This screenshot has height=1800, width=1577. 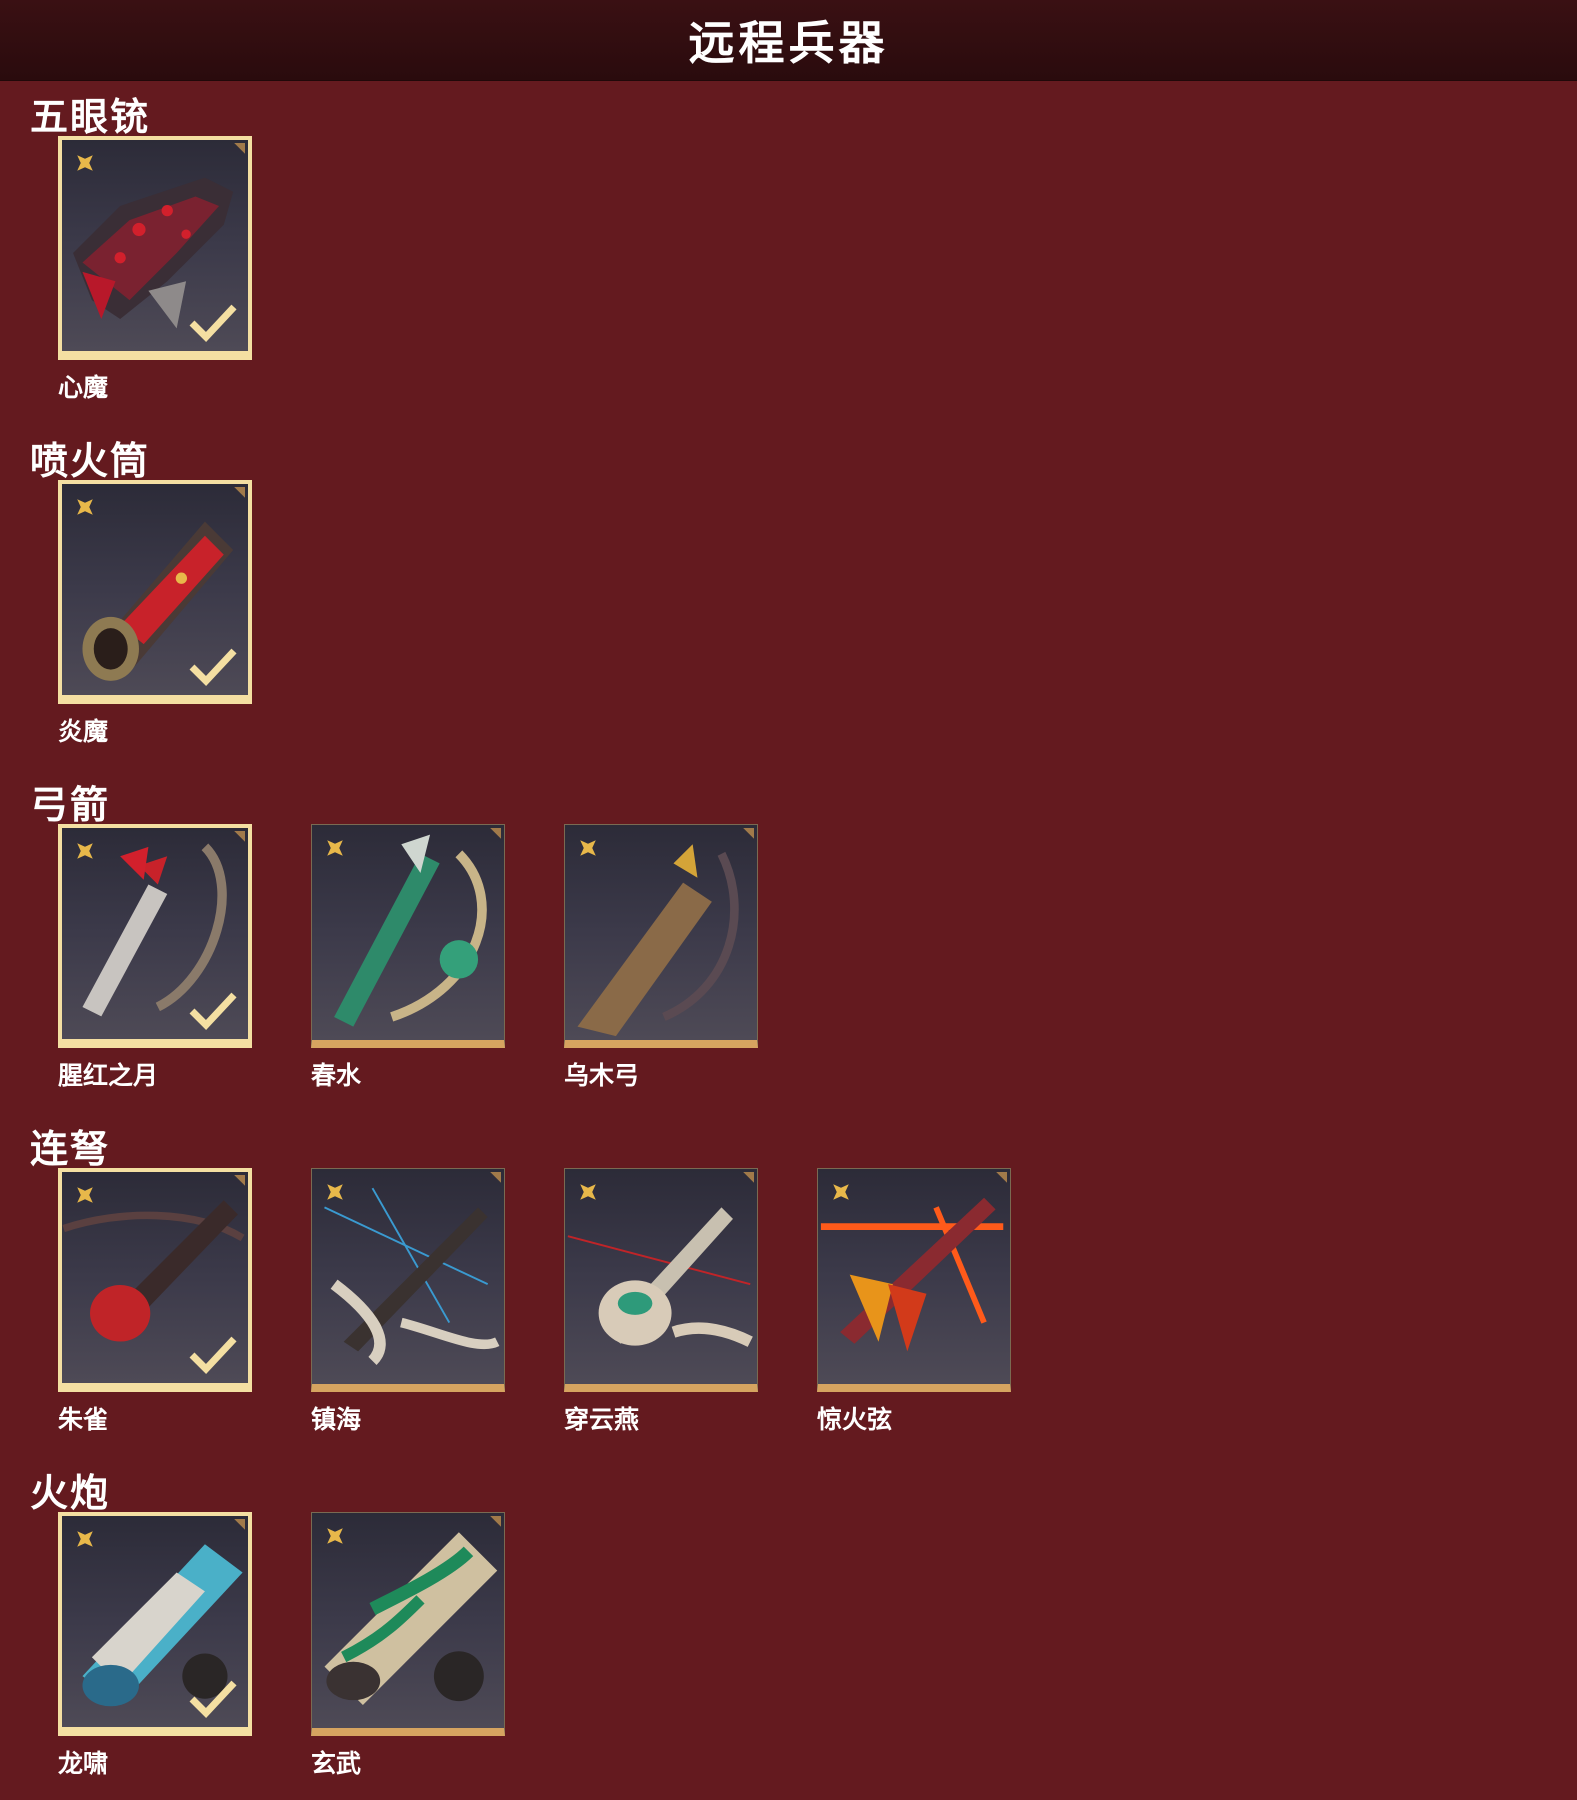 I want to click on weapon-name: 玄武, so click(x=336, y=1763).